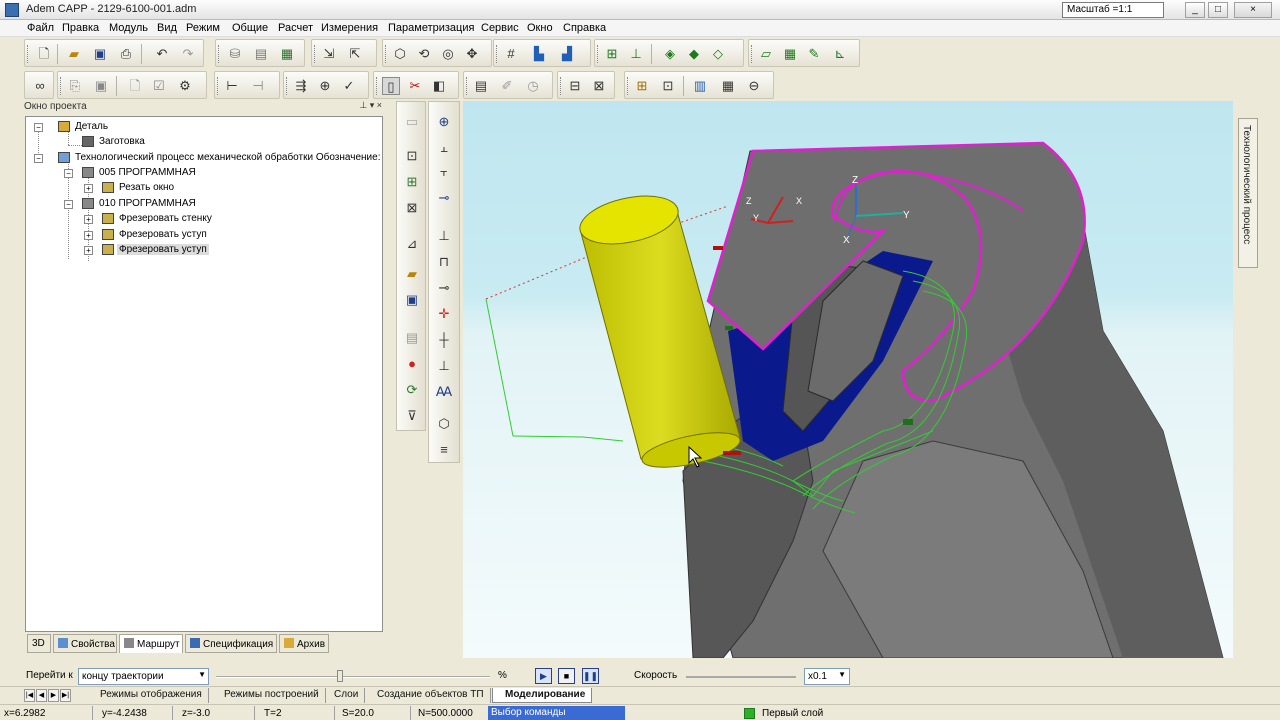 The image size is (1280, 720). Describe the element at coordinates (444, 314) in the screenshot. I see `origin-icon: ✛` at that location.